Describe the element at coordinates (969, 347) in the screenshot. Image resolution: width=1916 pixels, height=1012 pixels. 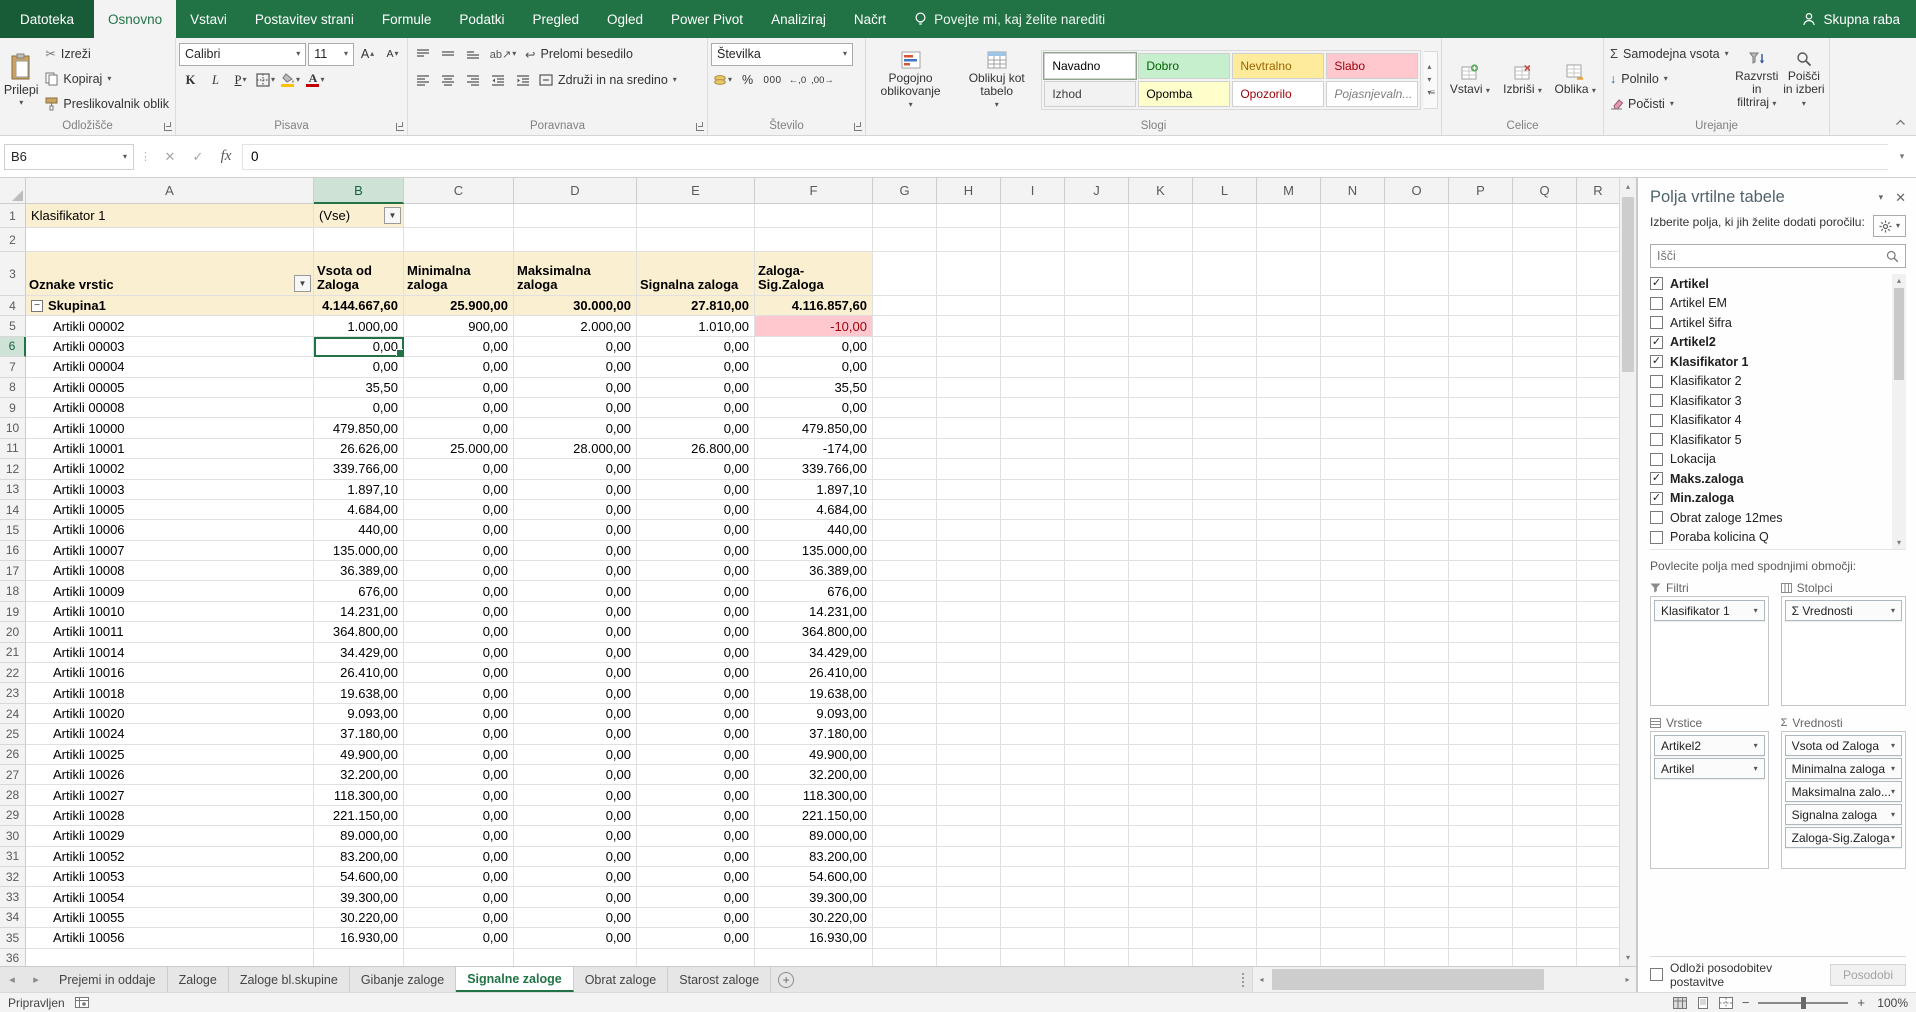
I see `cell-h6` at that location.